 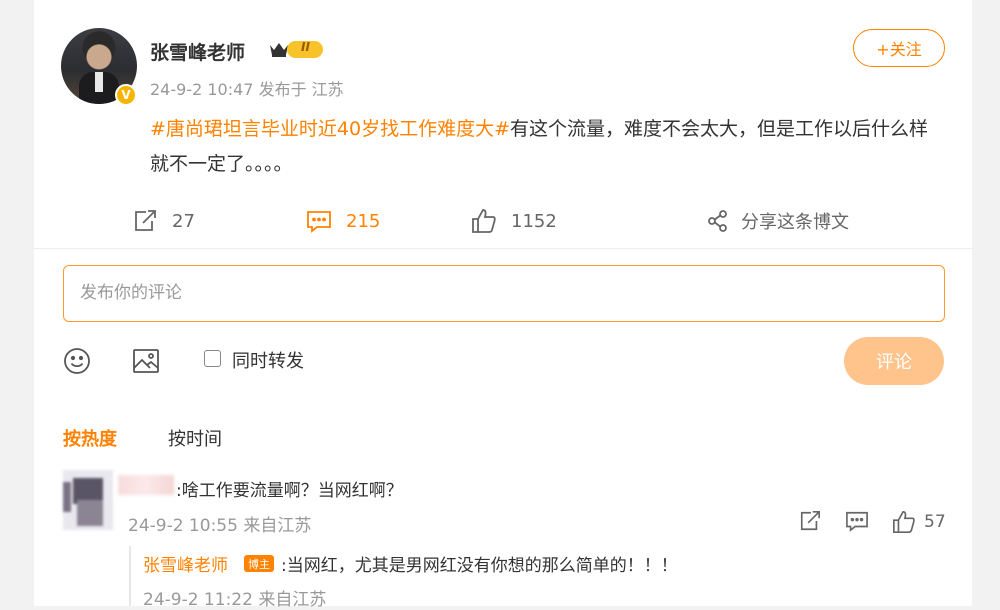 I want to click on post-meta: 24-9-2 10:47 发布于 江苏, so click(x=247, y=88).